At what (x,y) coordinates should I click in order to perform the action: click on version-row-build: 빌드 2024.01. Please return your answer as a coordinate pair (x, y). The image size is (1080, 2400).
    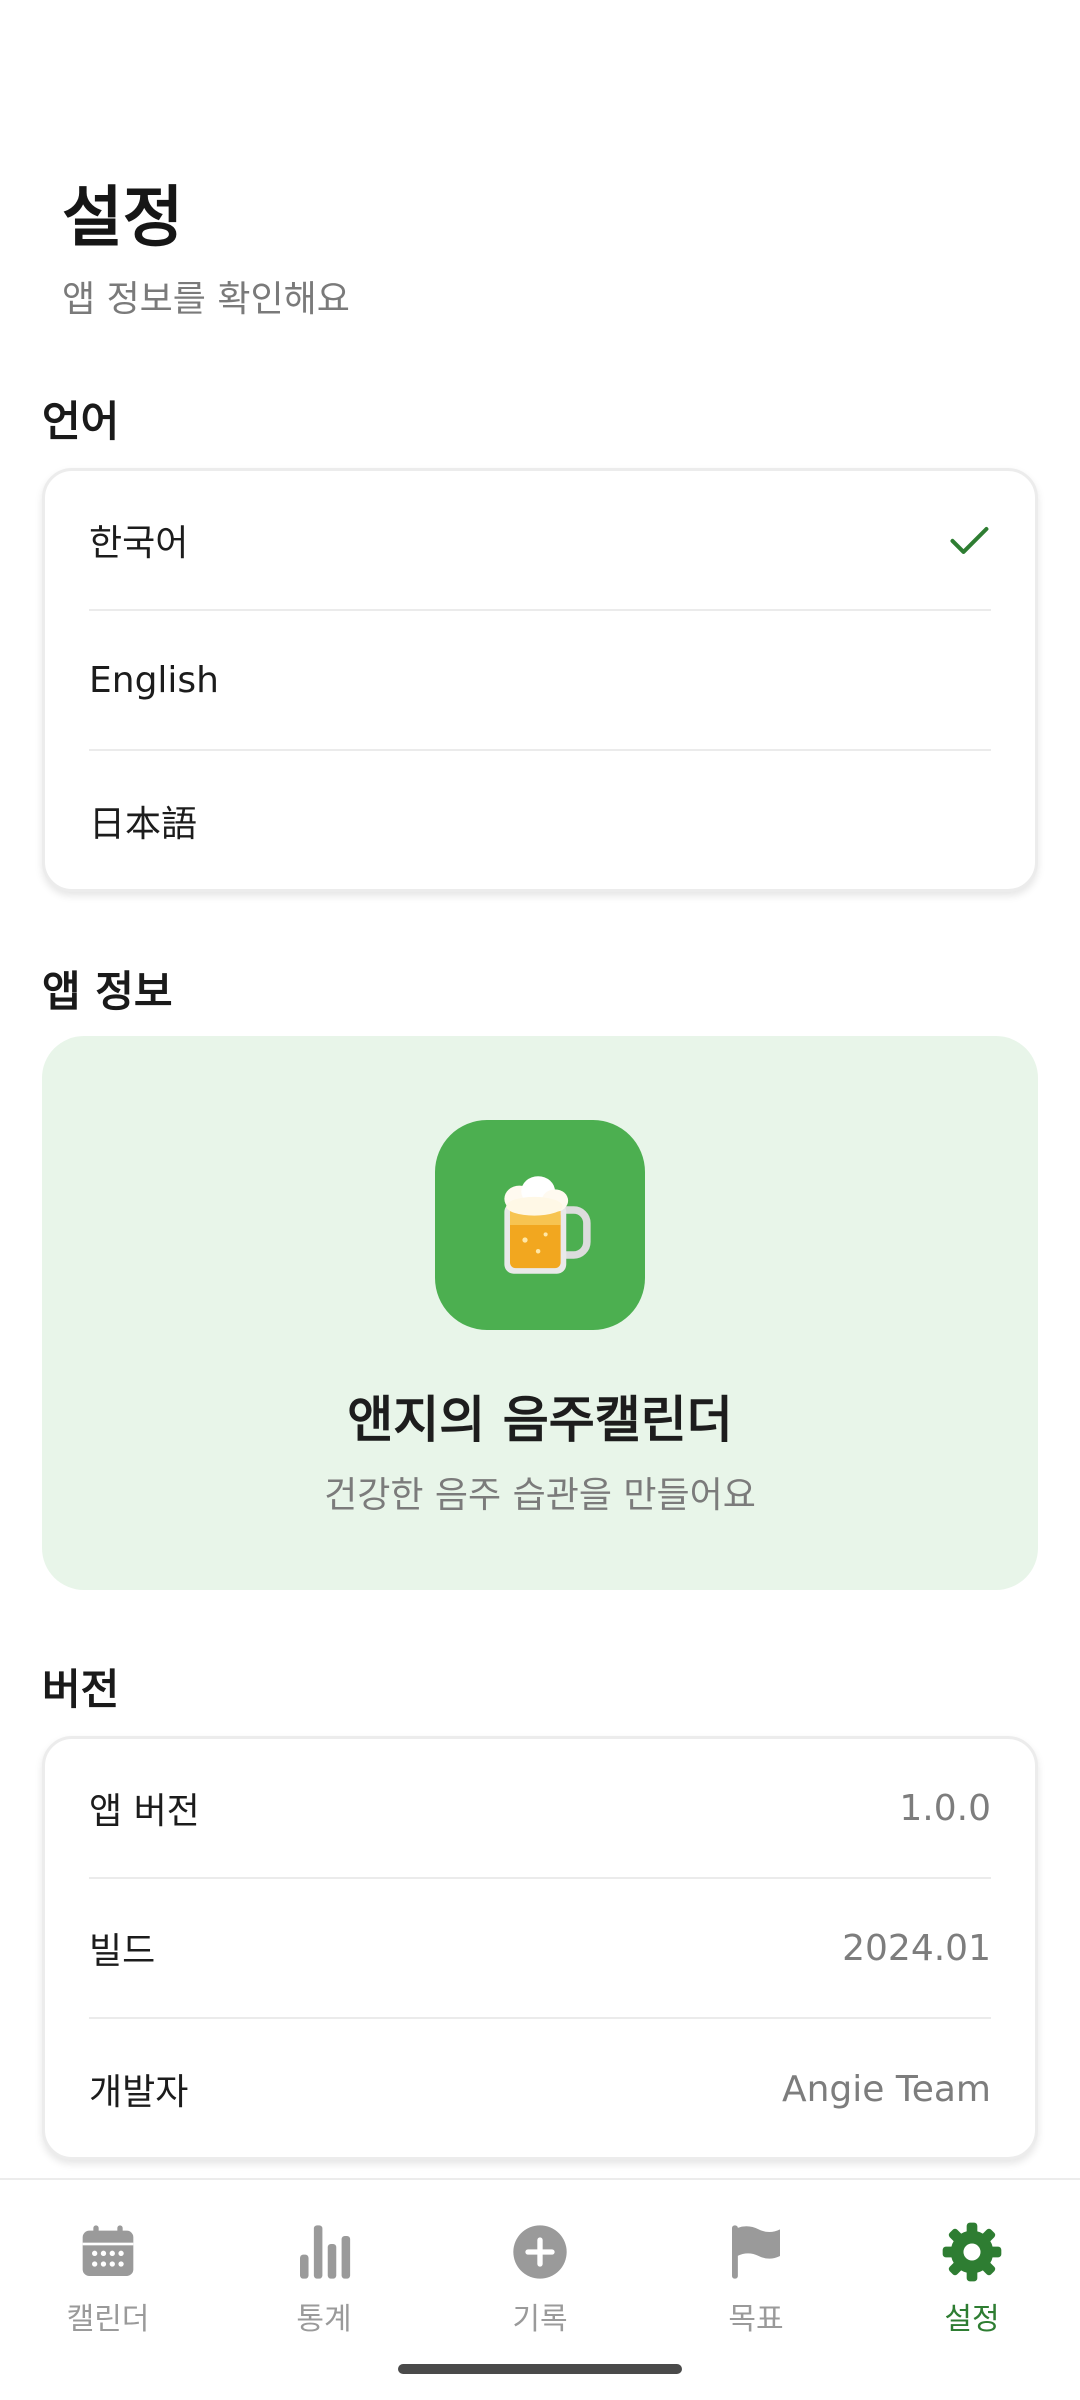
    Looking at the image, I should click on (540, 1949).